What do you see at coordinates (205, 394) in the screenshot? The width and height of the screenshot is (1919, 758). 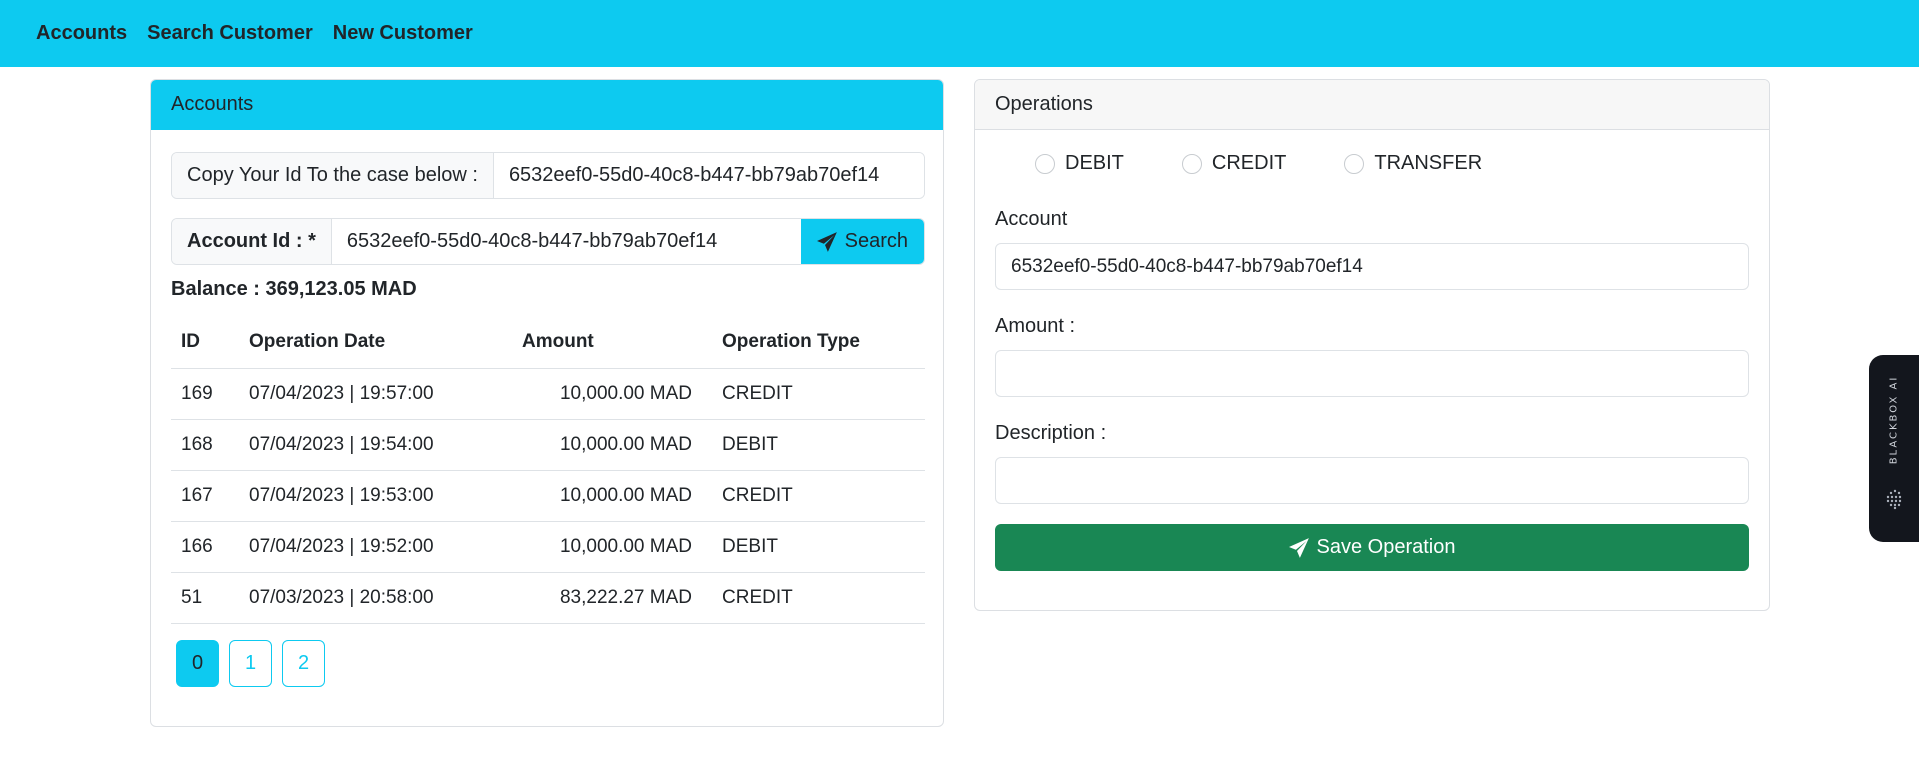 I see `cell-id: 169` at bounding box center [205, 394].